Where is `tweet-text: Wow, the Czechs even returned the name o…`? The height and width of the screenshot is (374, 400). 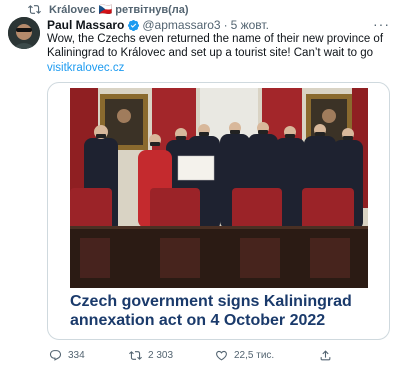
tweet-text: Wow, the Czechs even returned the name o… is located at coordinates (215, 46).